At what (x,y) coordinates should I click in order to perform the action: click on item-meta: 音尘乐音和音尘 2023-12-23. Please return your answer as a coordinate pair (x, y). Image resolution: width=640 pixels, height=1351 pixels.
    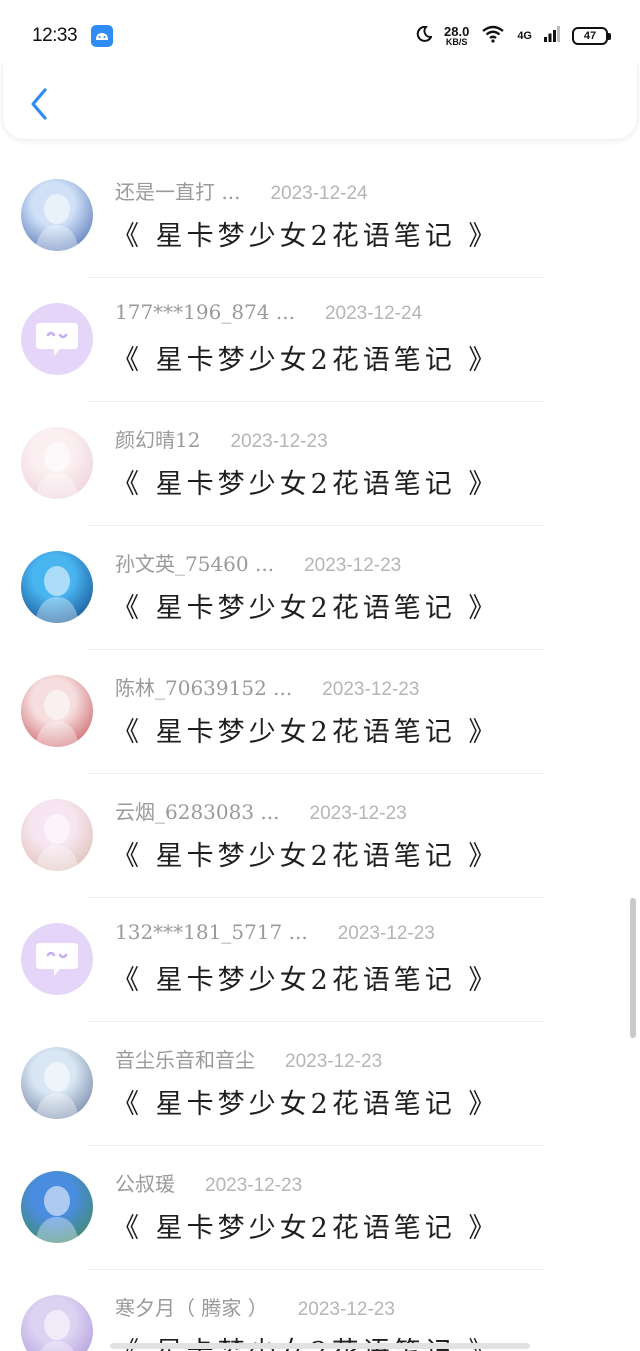
    Looking at the image, I should click on (248, 1058).